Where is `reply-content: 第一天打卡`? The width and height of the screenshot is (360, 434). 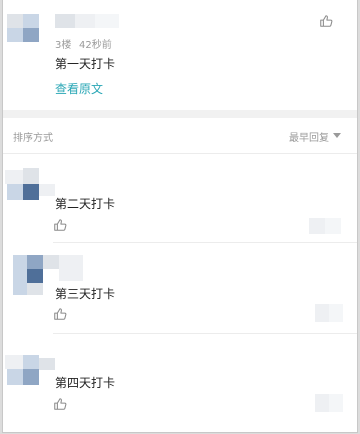 reply-content: 第一天打卡 is located at coordinates (85, 64).